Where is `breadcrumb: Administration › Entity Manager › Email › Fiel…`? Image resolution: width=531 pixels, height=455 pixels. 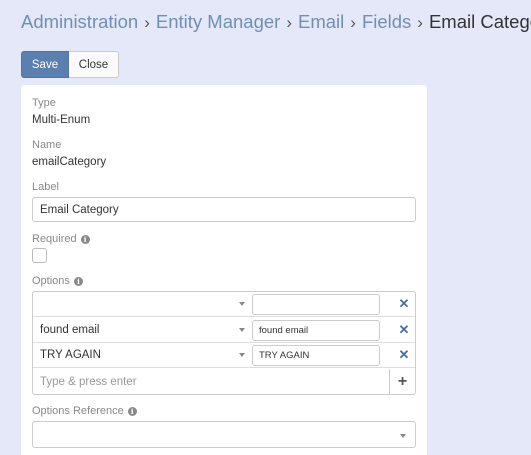
breadcrumb: Administration › Entity Manager › Email › Fiel… is located at coordinates (276, 22).